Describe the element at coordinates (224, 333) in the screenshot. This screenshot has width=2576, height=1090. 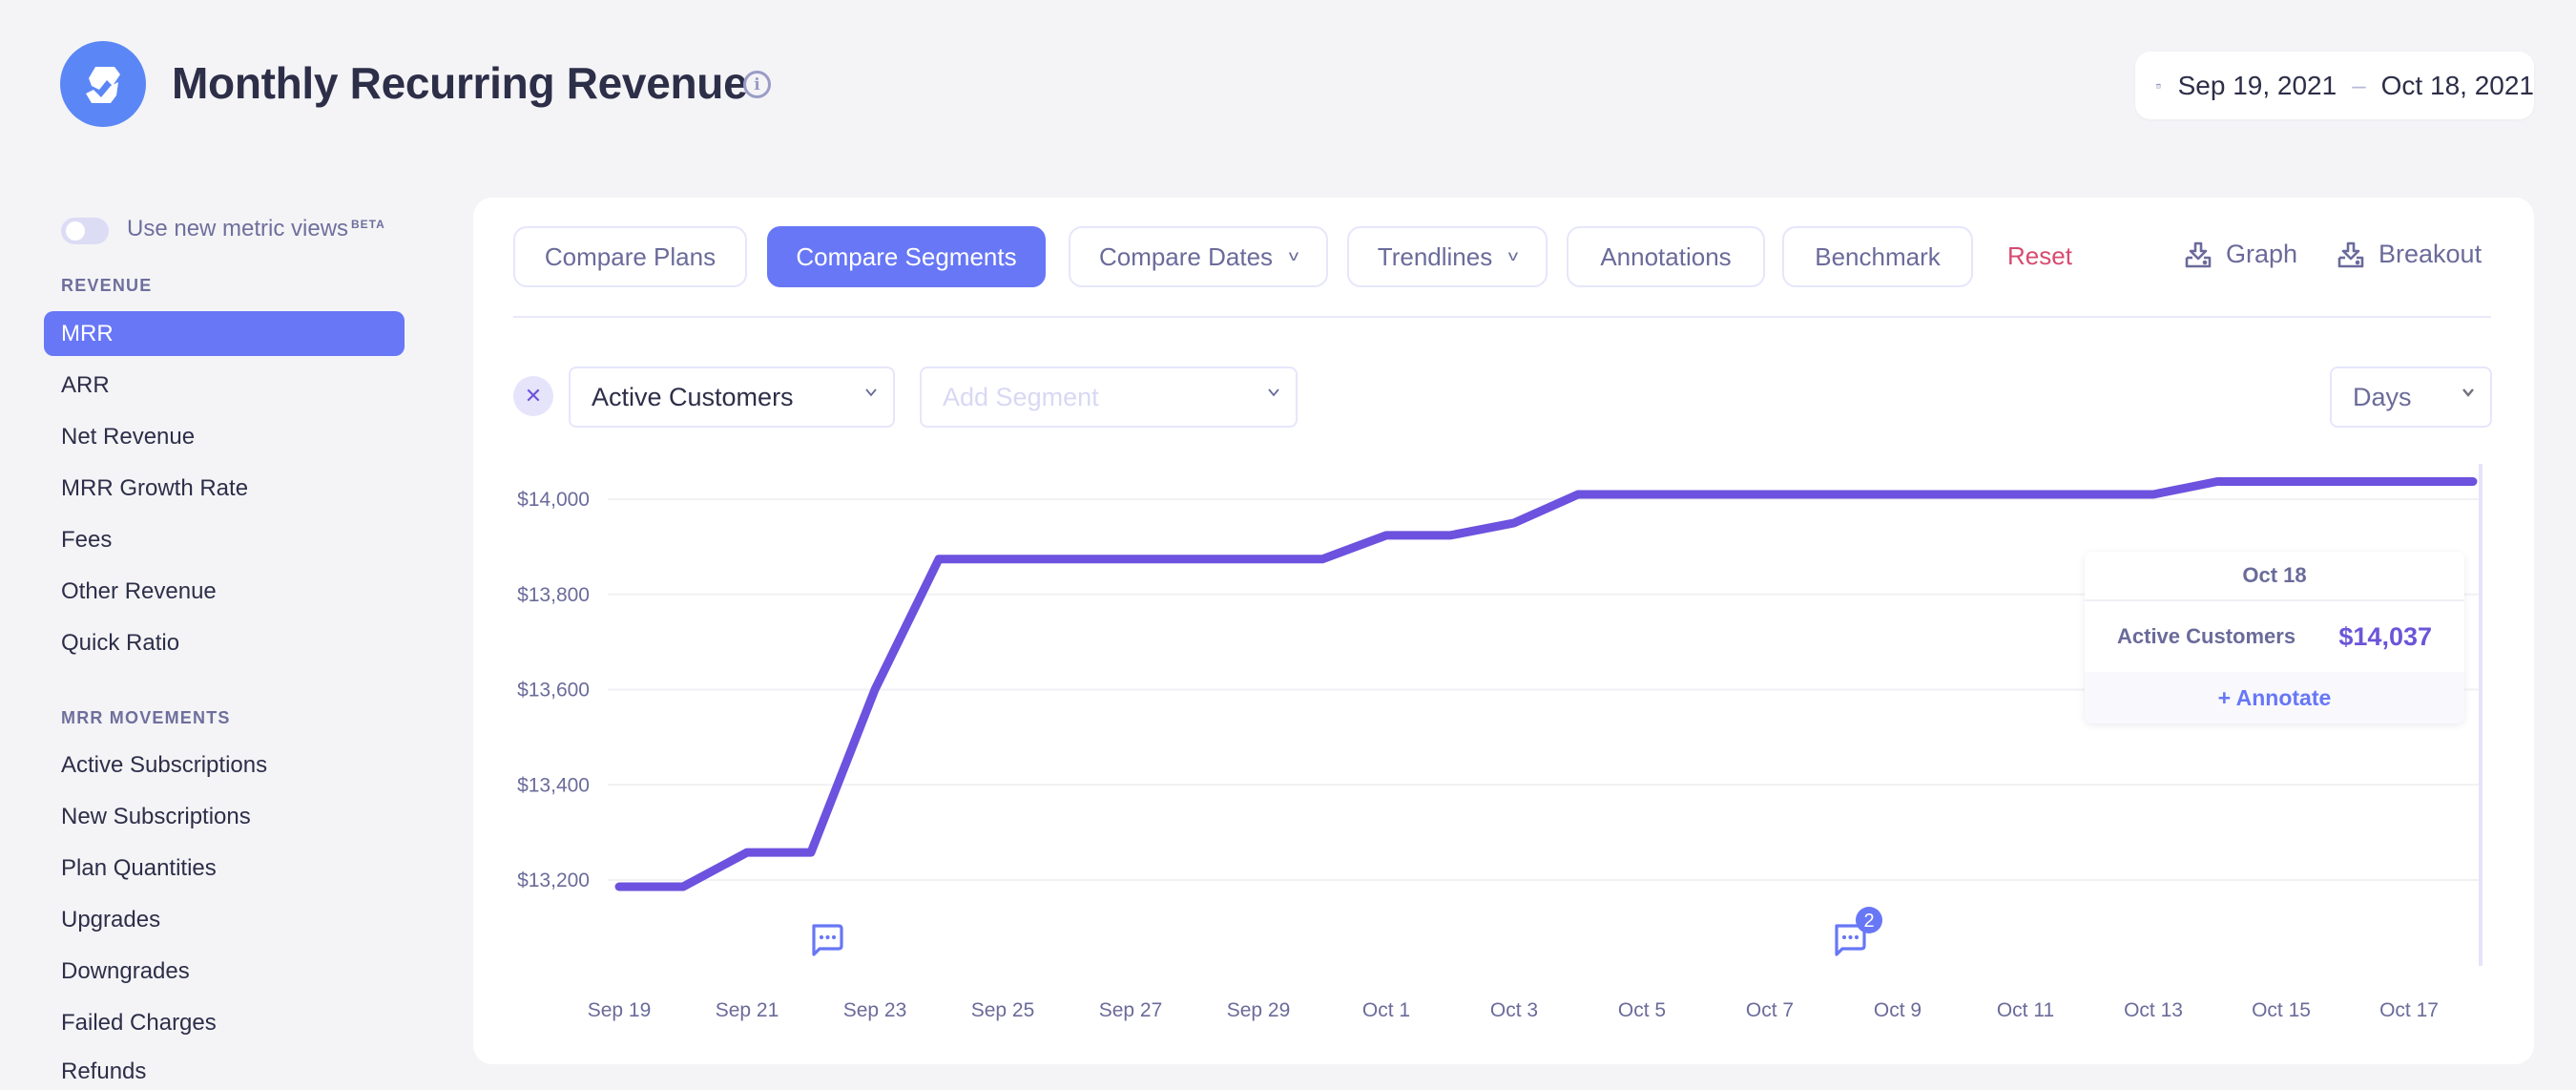
I see `sidebar-item-mrr: MRR` at that location.